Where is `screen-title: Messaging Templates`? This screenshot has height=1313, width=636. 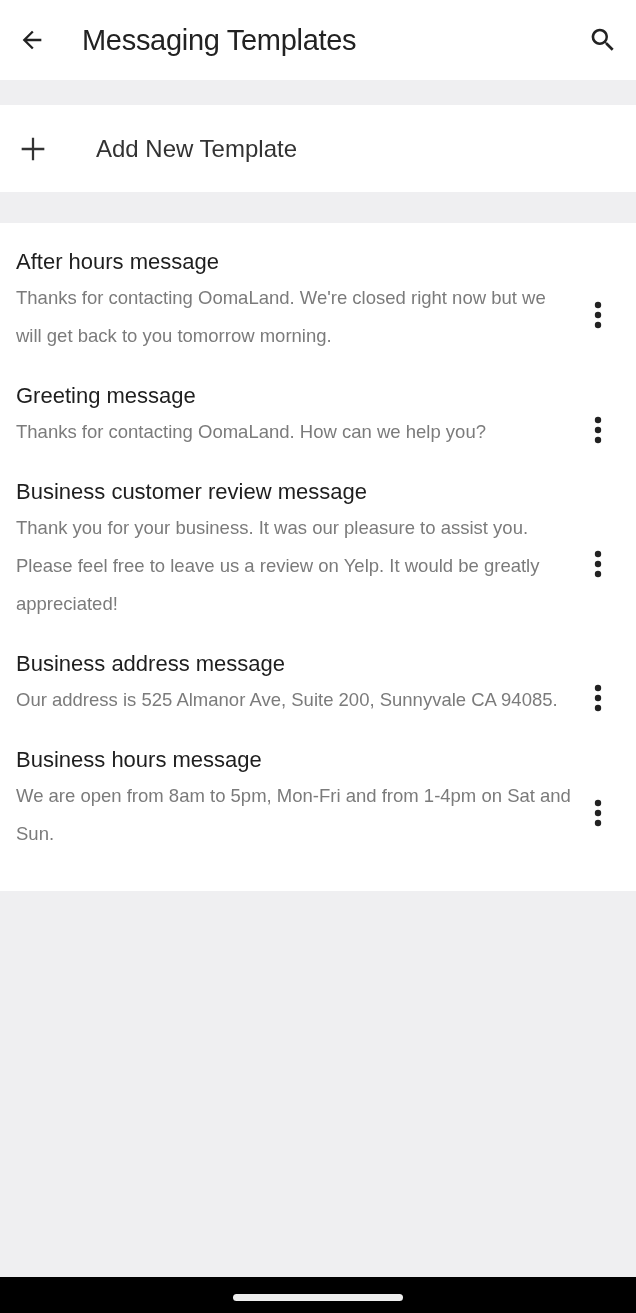
screen-title: Messaging Templates is located at coordinates (220, 40).